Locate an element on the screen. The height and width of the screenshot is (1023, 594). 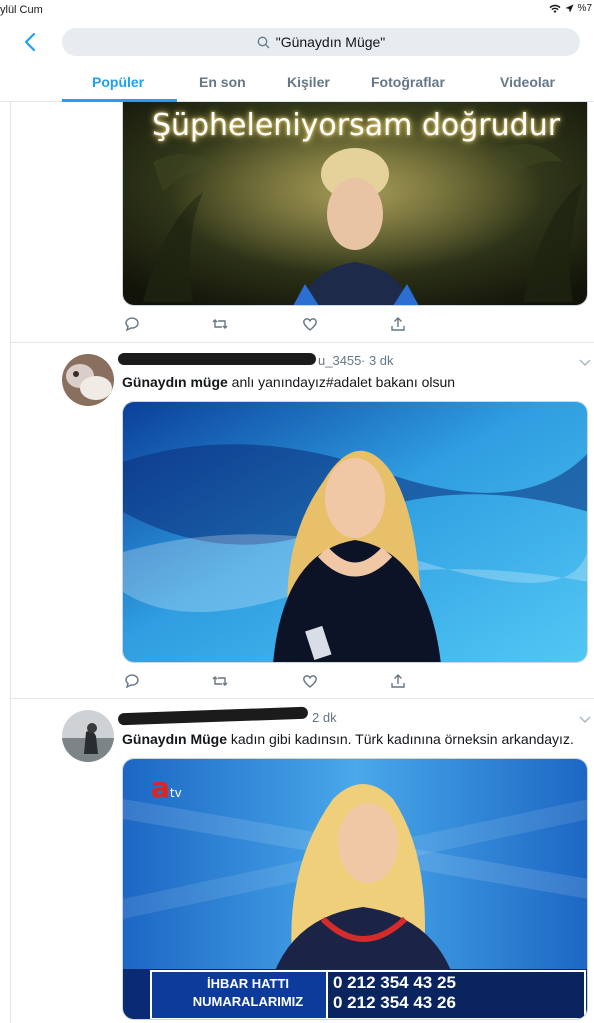
hotline-label-line-1: İHBAR HATTI is located at coordinates (248, 983).